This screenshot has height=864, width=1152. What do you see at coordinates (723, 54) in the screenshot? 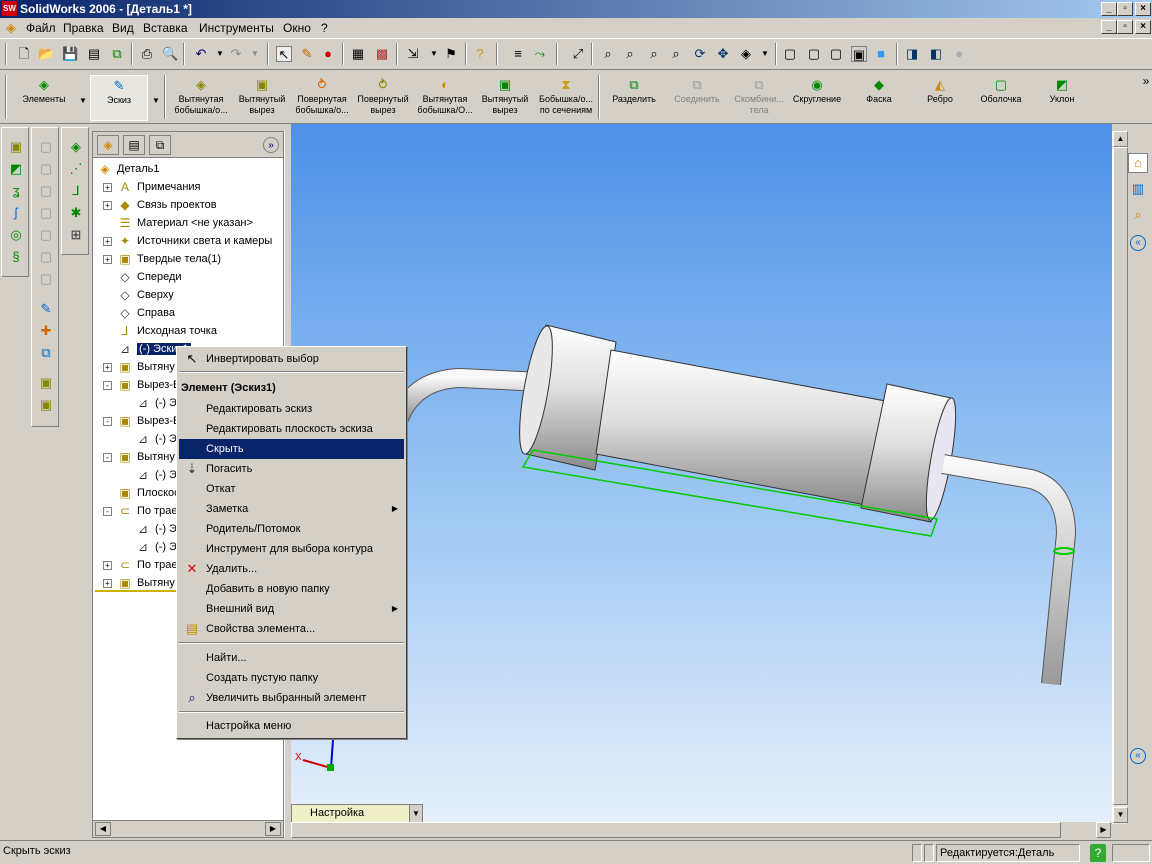
I see `pan-icon: ✥` at bounding box center [723, 54].